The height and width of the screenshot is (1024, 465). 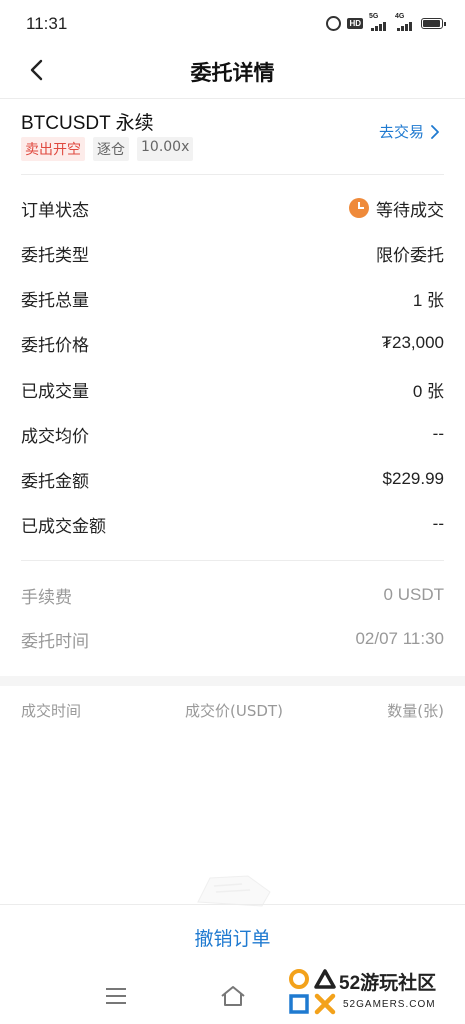 What do you see at coordinates (410, 210) in the screenshot?
I see `order-status-value: 等待成交` at bounding box center [410, 210].